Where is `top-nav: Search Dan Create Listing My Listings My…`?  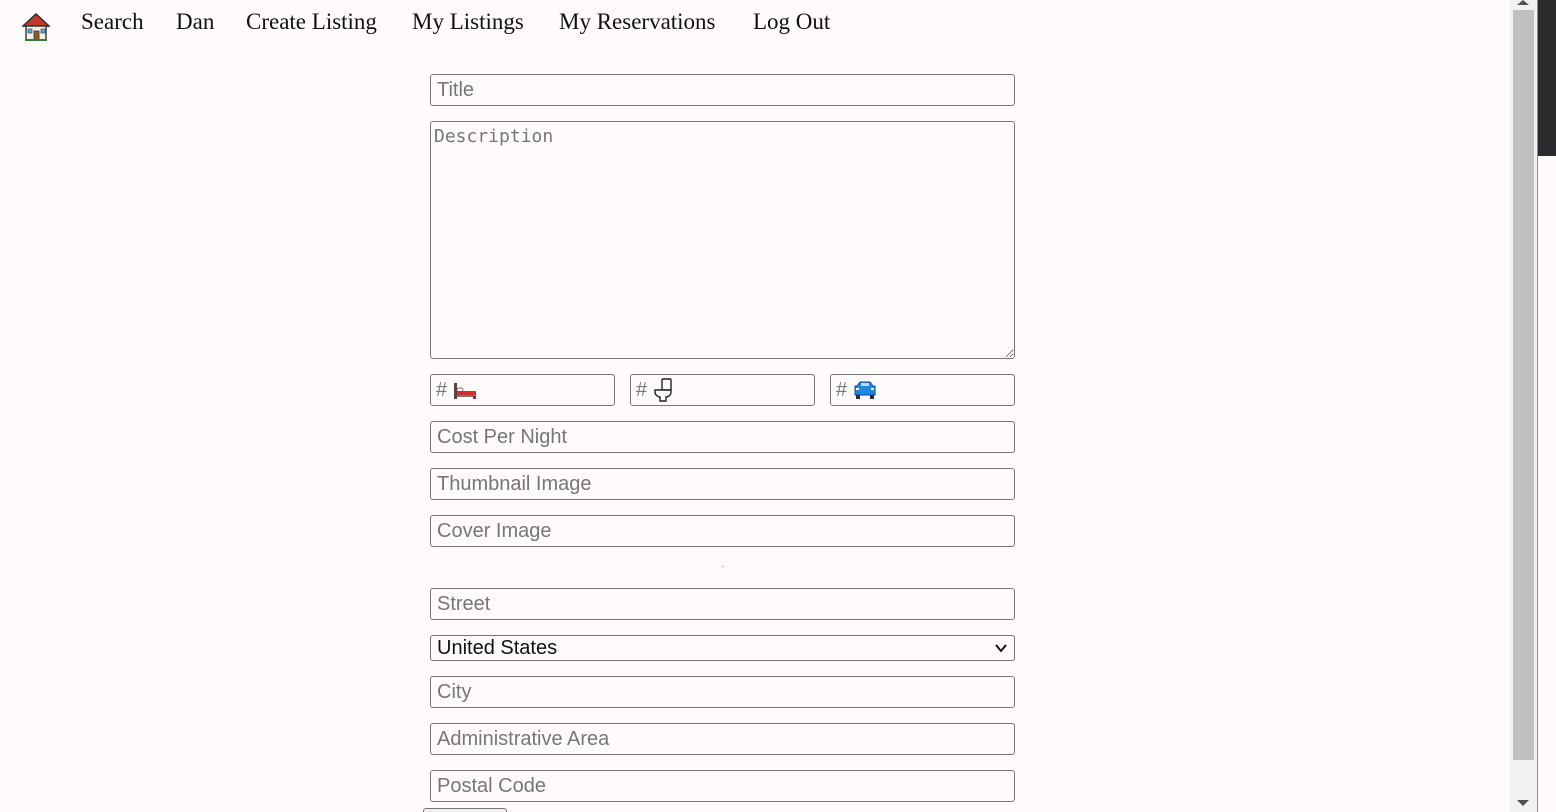
top-nav: Search Dan Create Listing My Listings My… is located at coordinates (755, 24).